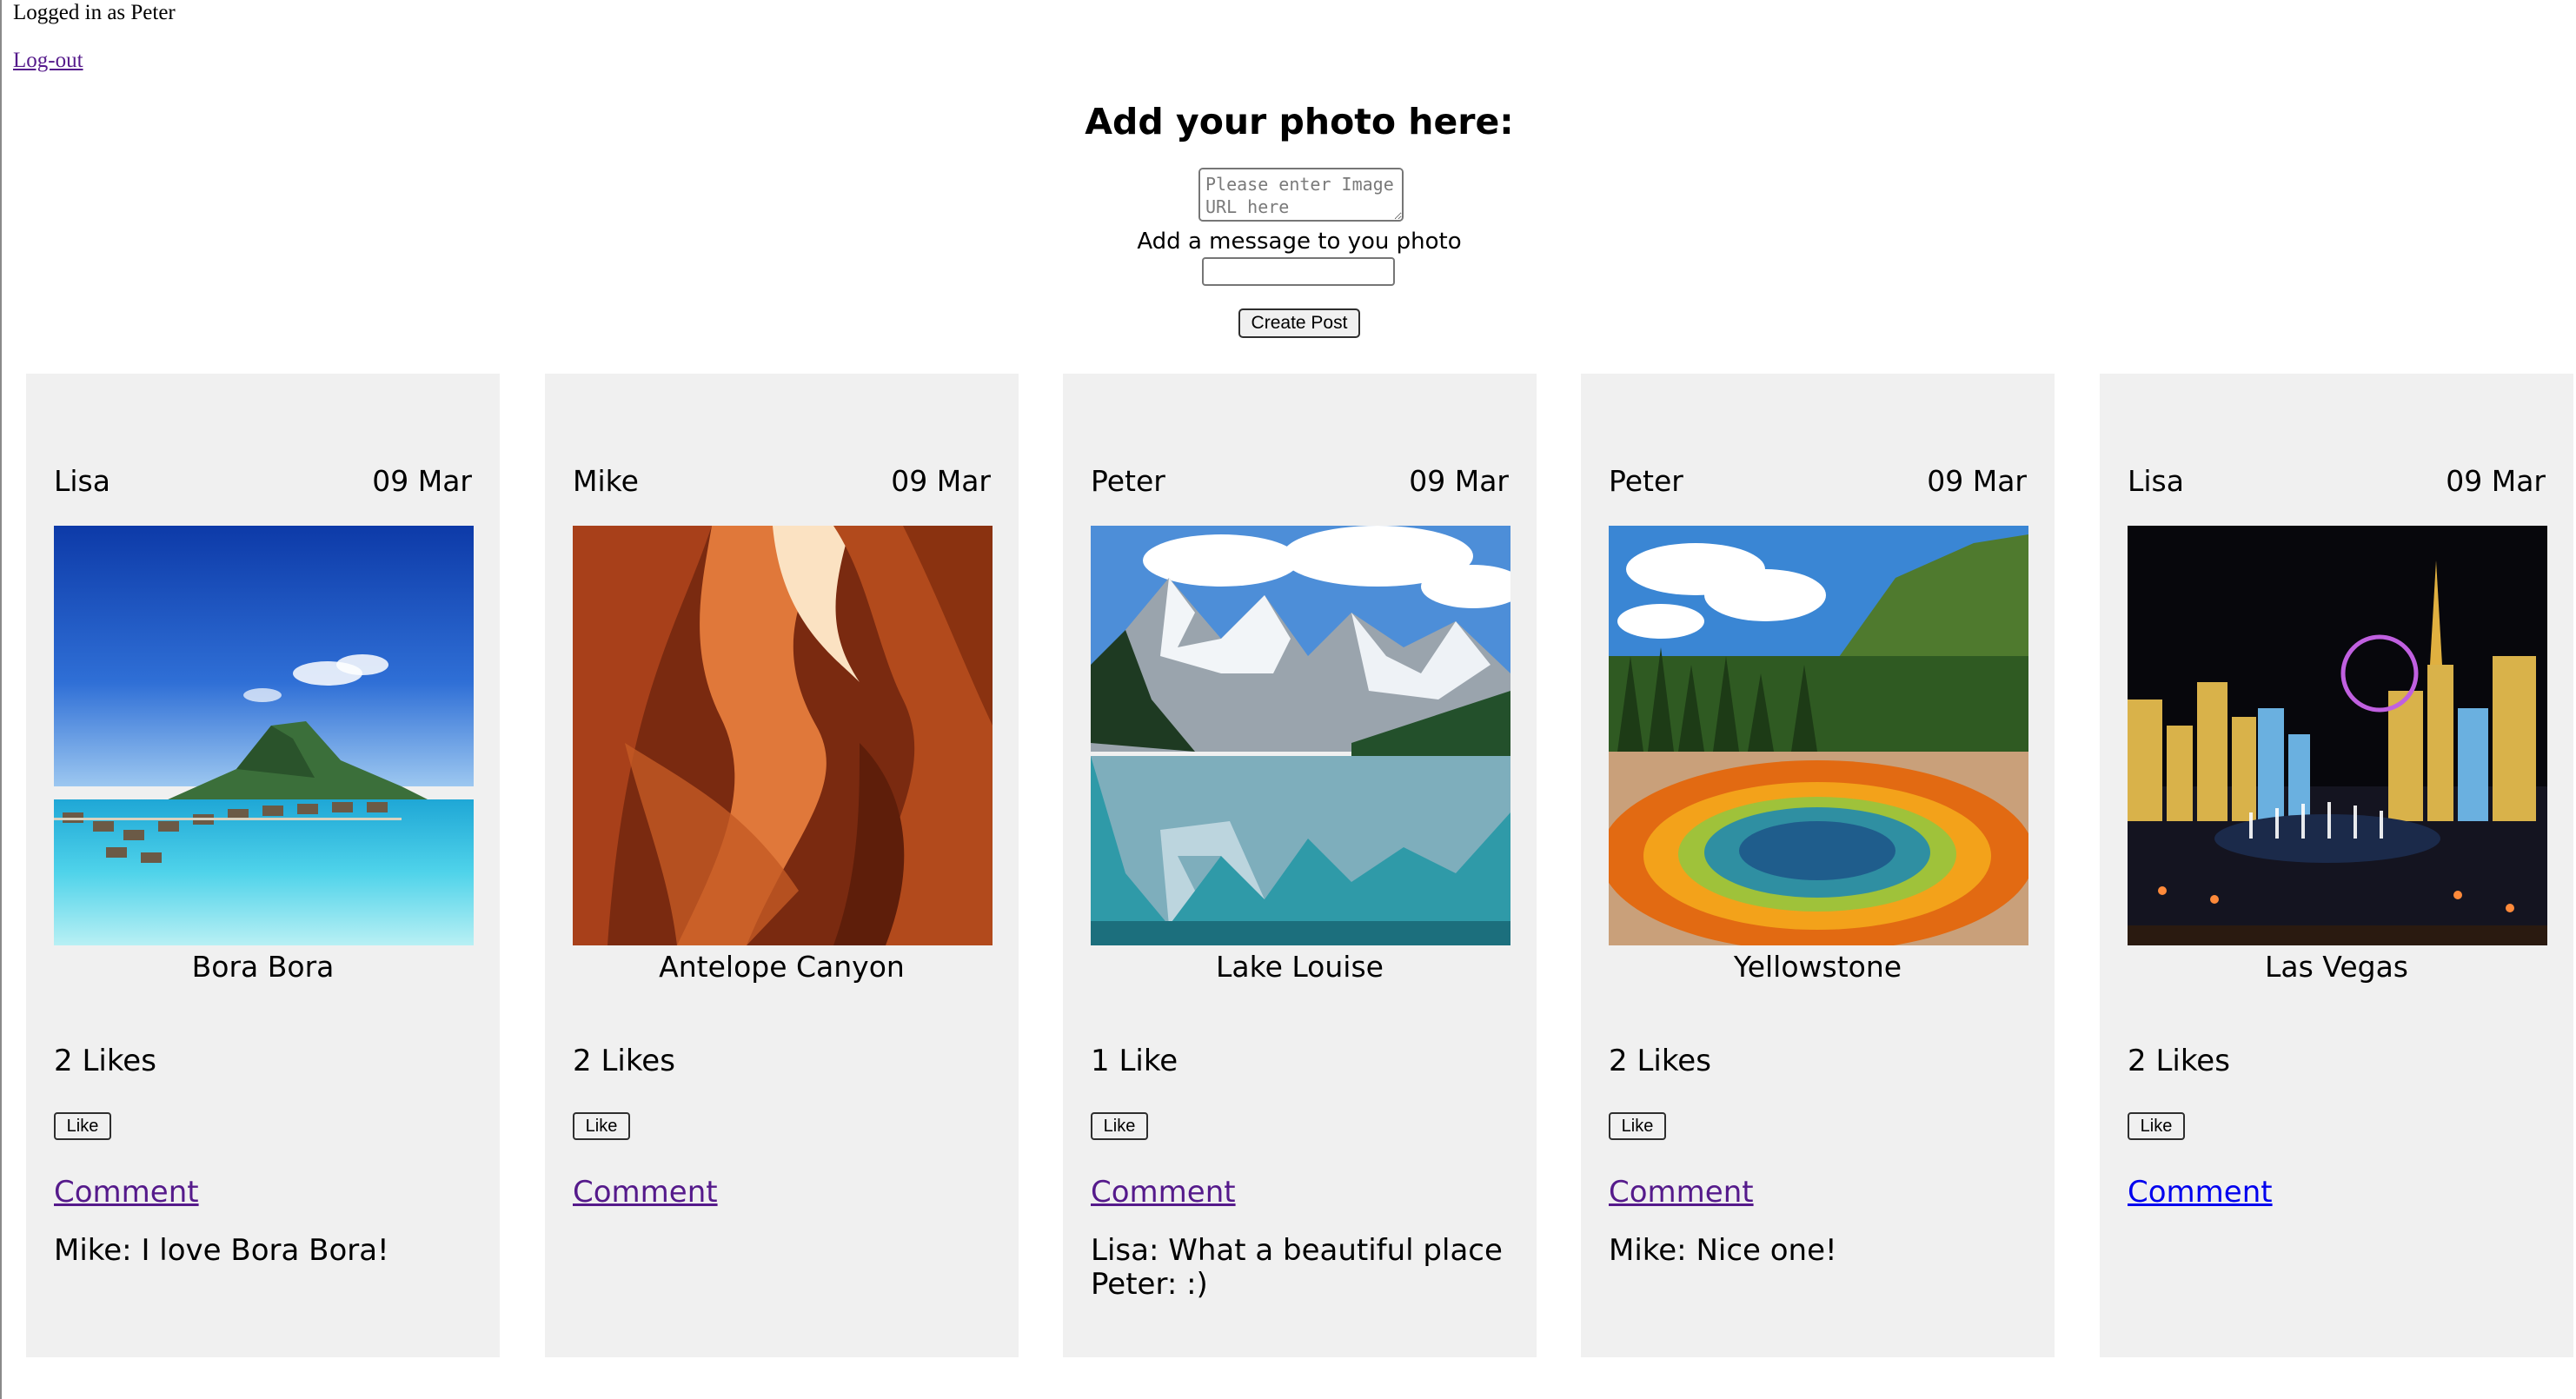 The width and height of the screenshot is (2576, 1399). I want to click on beach-photo, so click(264, 735).